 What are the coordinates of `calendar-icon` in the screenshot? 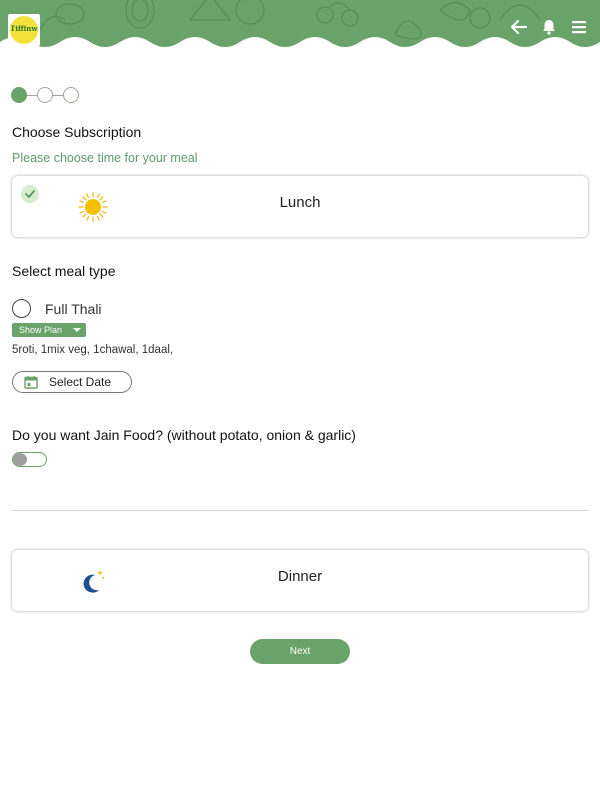 It's located at (31, 382).